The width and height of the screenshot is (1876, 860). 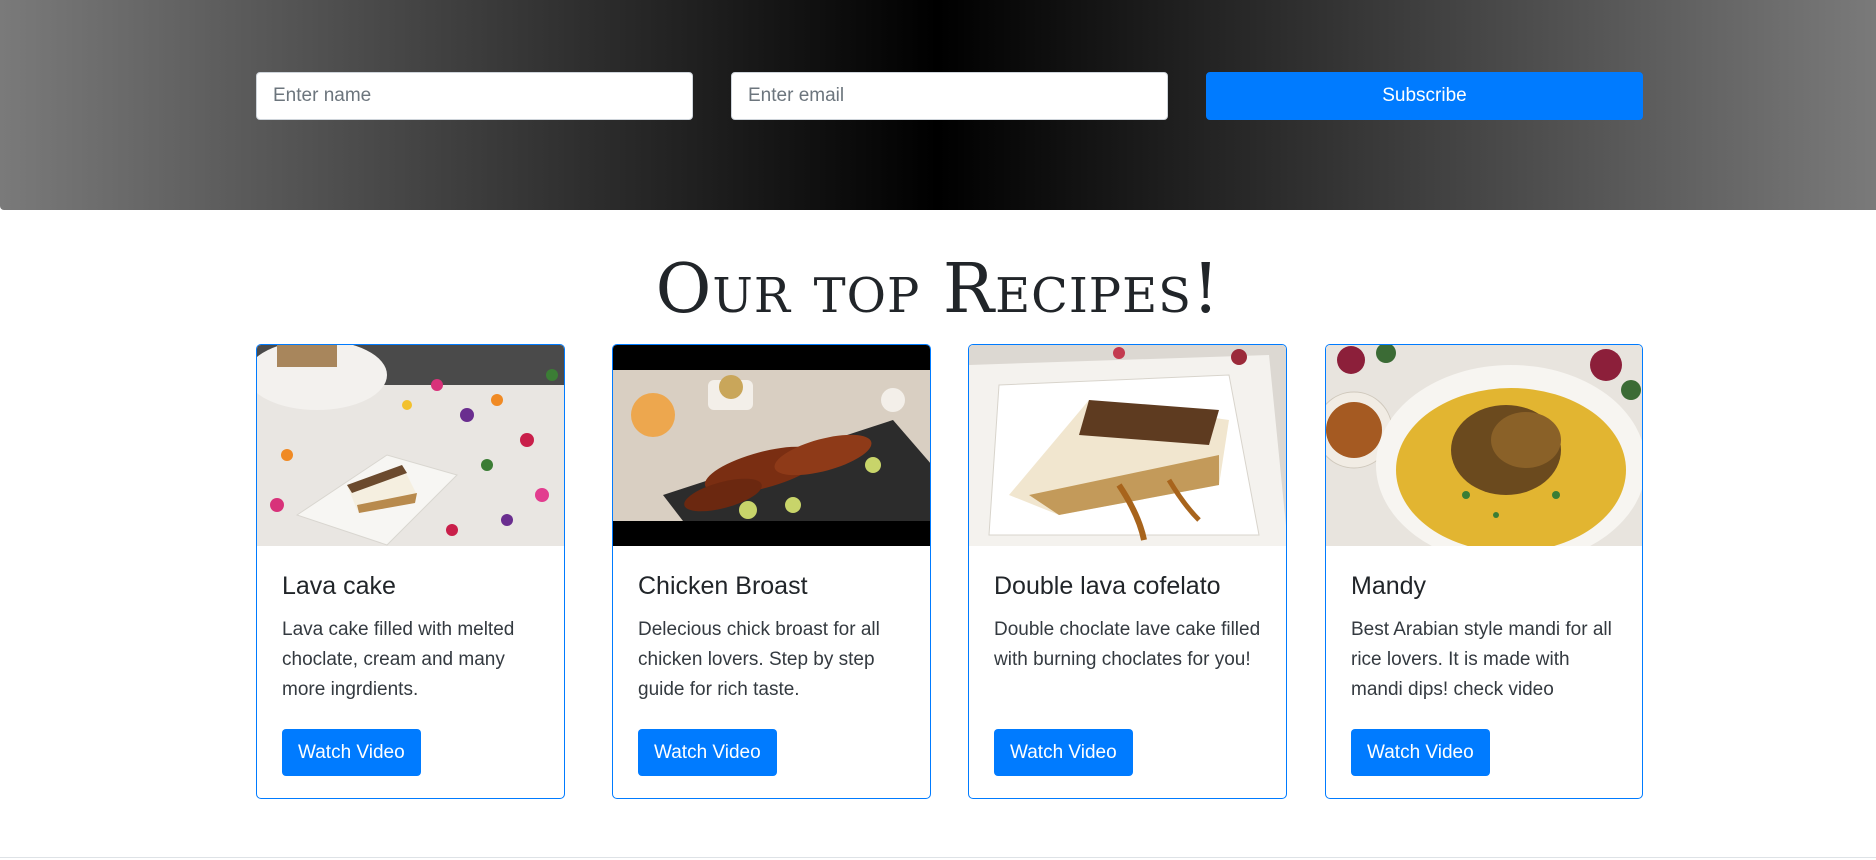 What do you see at coordinates (1484, 445) in the screenshot?
I see `mandy-photo` at bounding box center [1484, 445].